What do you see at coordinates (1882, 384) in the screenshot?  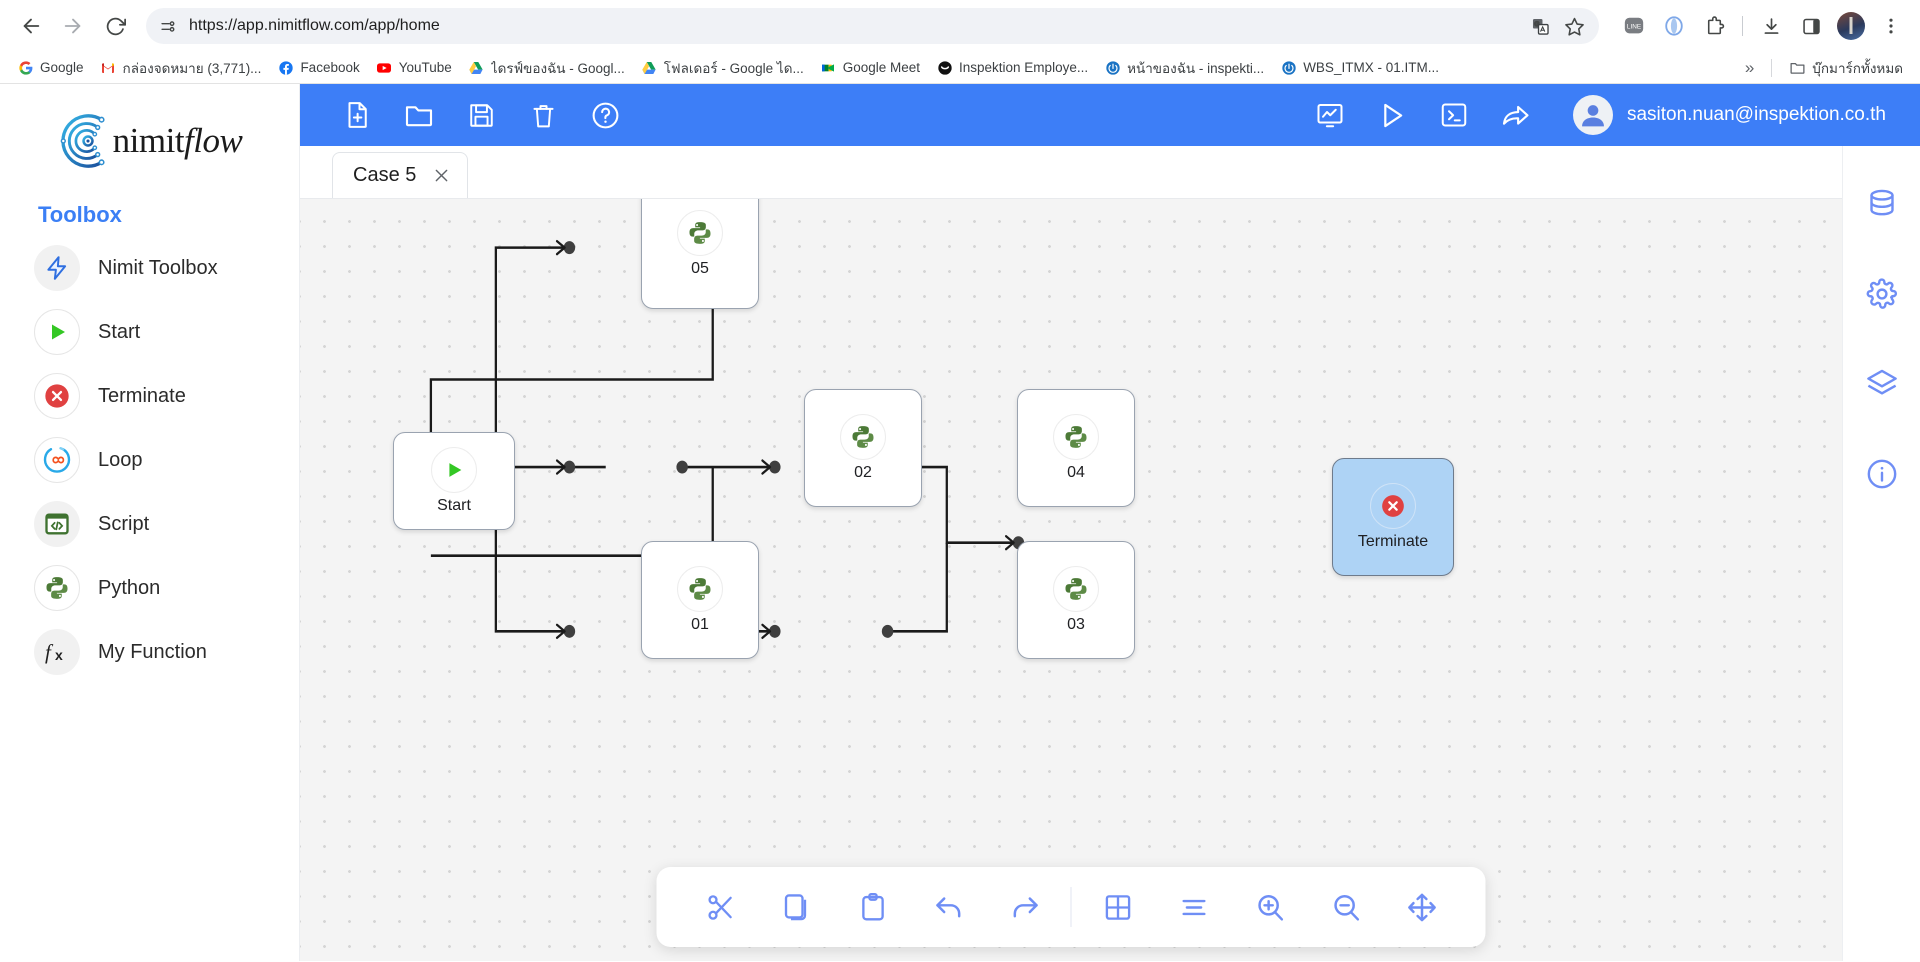 I see `layers-icon` at bounding box center [1882, 384].